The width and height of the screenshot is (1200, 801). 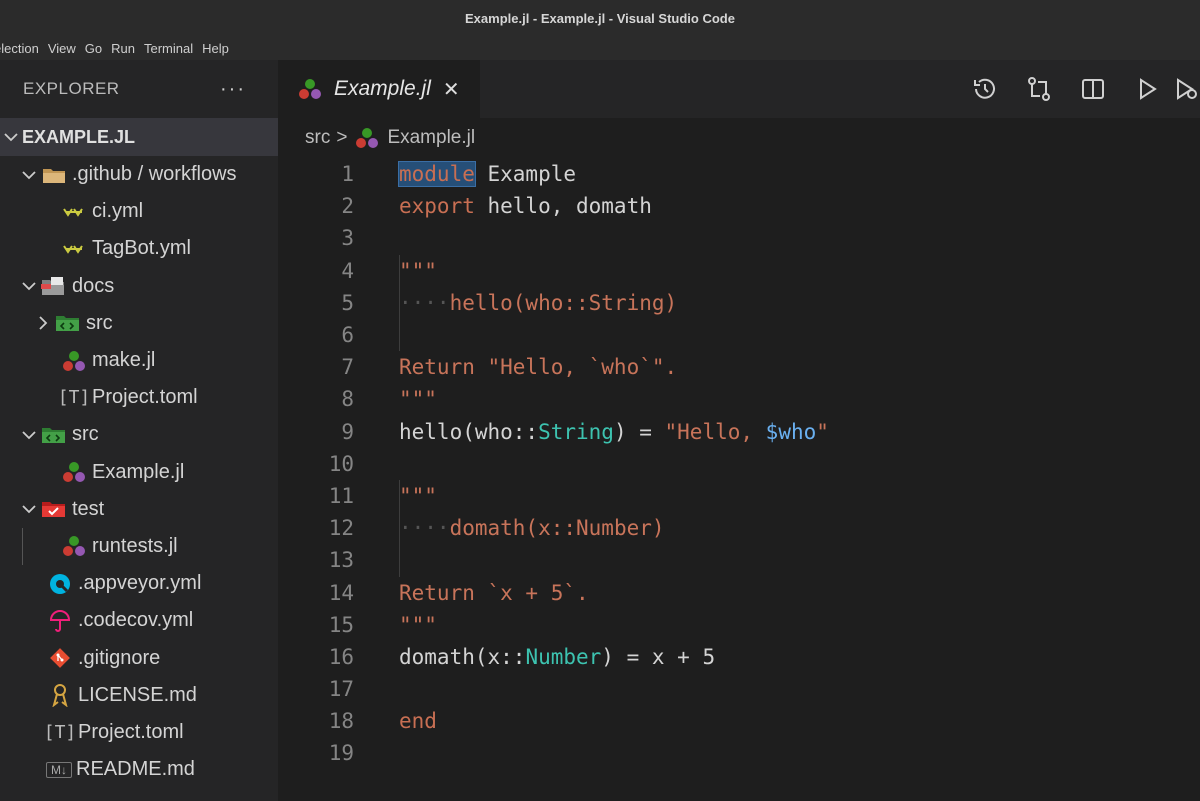 I want to click on tab-bar: Example.jl ✕, so click(x=739, y=89).